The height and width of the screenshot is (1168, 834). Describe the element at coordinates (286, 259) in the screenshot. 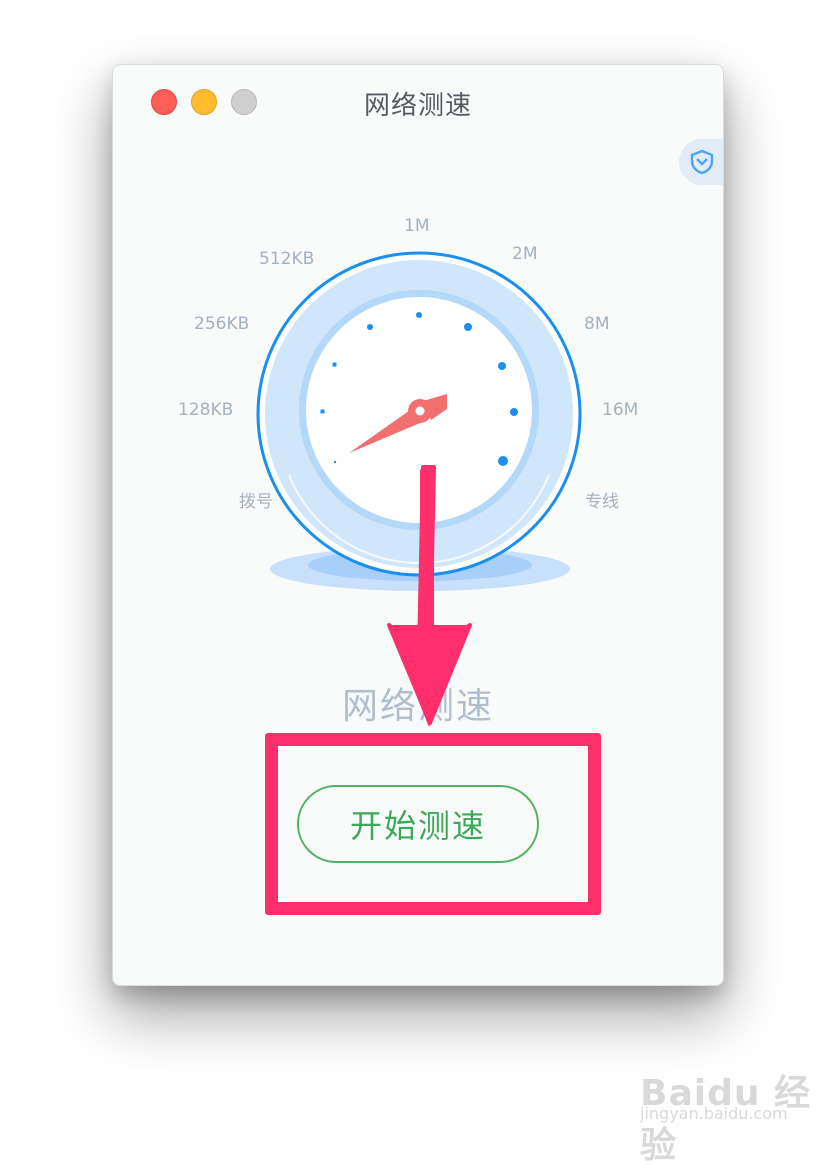

I see `scale-label-512kb: 512KB` at that location.